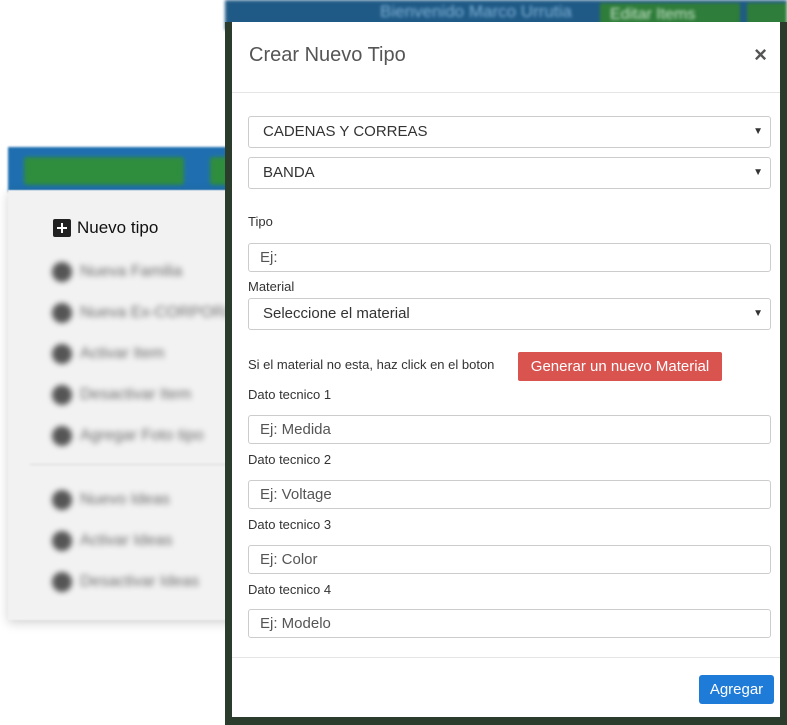 This screenshot has width=787, height=725. Describe the element at coordinates (104, 171) in the screenshot. I see `edit-items-button-blurred` at that location.